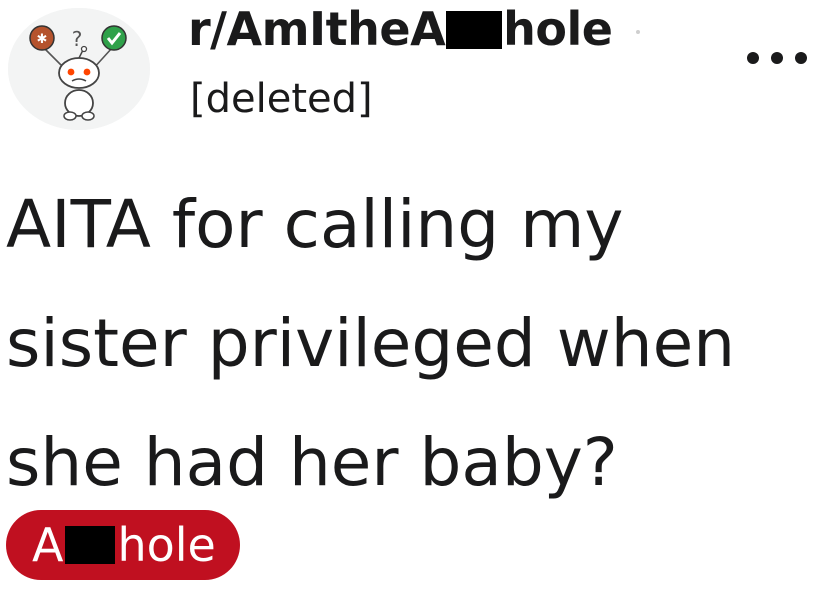 The image size is (819, 591). I want to click on more-options-button, so click(777, 58).